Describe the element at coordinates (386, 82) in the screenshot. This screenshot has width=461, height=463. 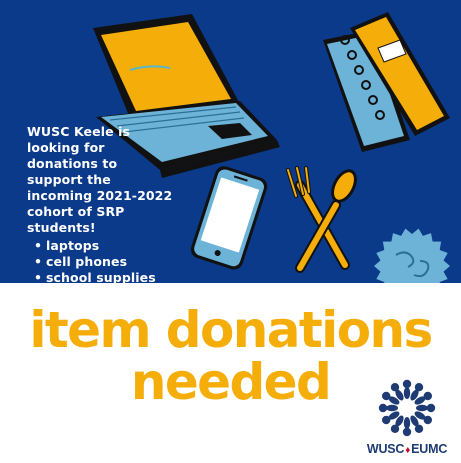
I see `notebooks-icon` at that location.